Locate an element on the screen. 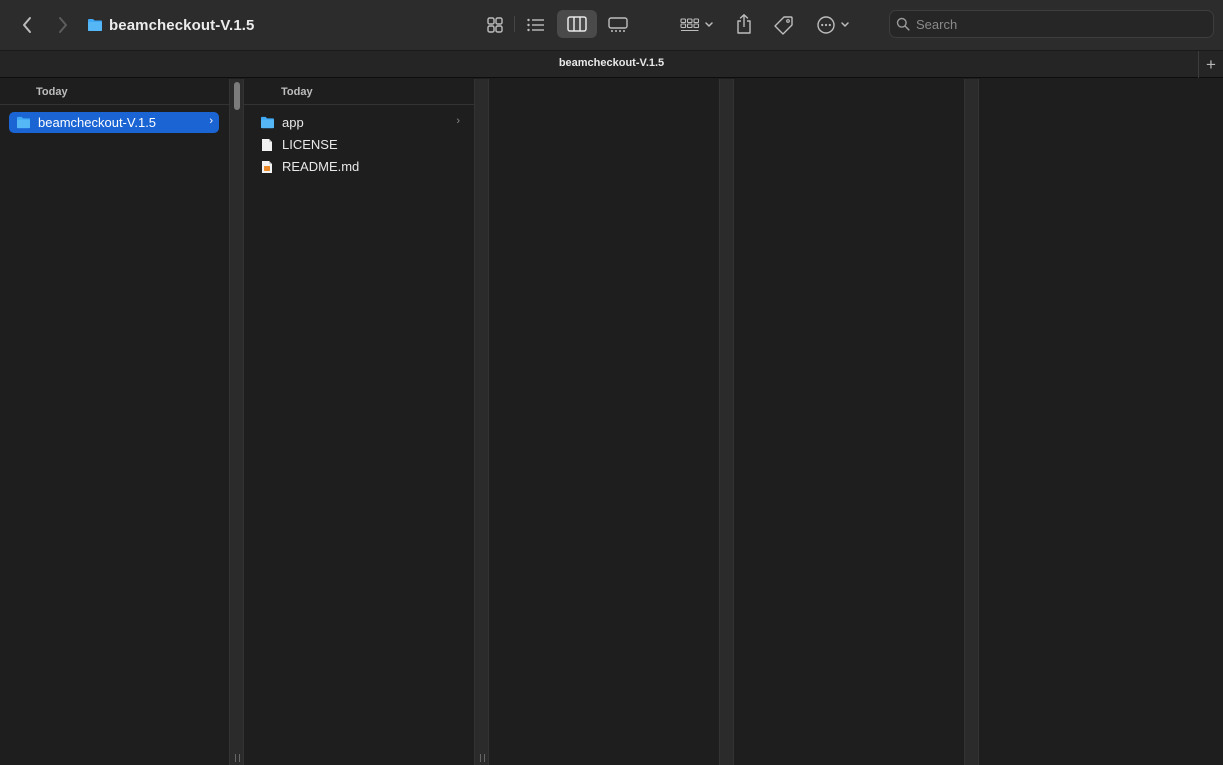 The width and height of the screenshot is (1223, 765). tag-button is located at coordinates (784, 25).